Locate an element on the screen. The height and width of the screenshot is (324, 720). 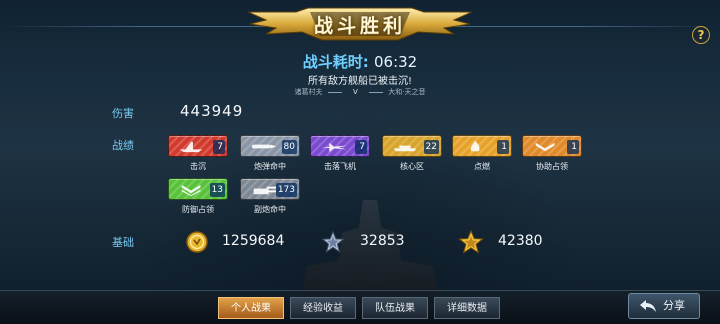
damage-value: 443949 is located at coordinates (212, 111).